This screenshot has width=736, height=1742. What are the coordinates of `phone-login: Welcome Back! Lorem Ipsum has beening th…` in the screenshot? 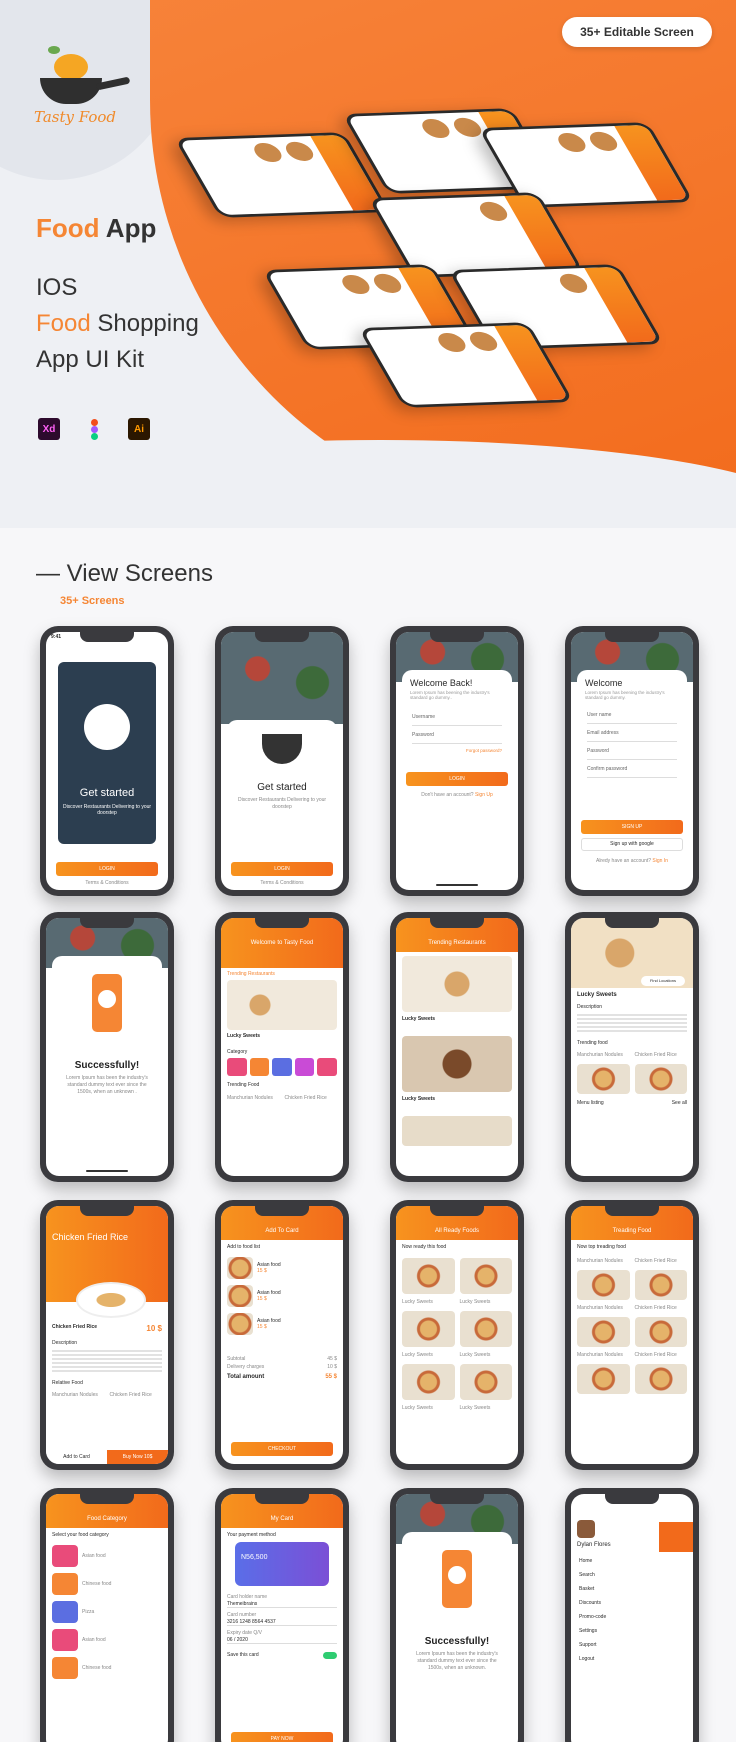 It's located at (457, 761).